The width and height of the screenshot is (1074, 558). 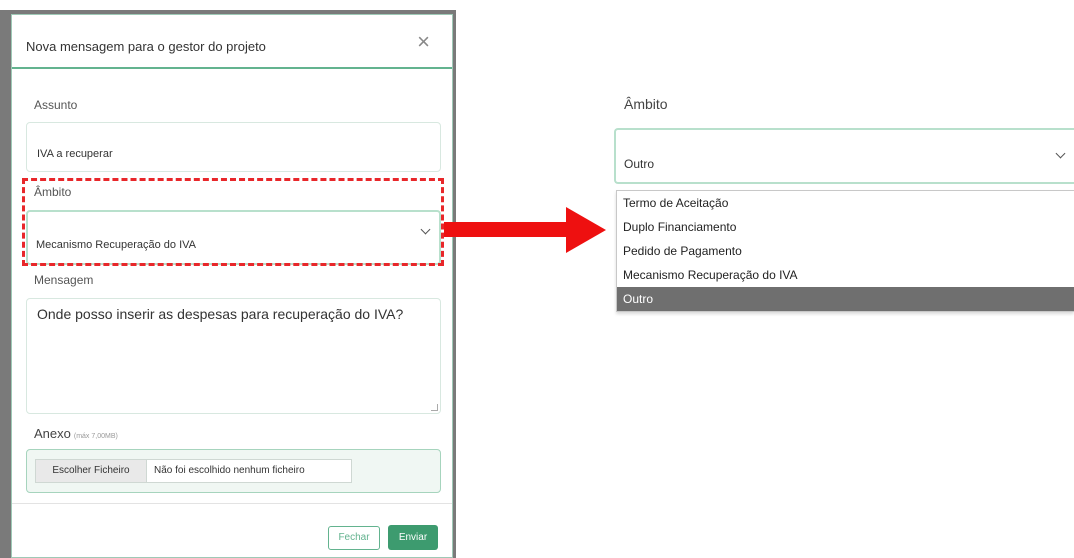 I want to click on dropdown-option: Termo de Aceitação, so click(x=845, y=203).